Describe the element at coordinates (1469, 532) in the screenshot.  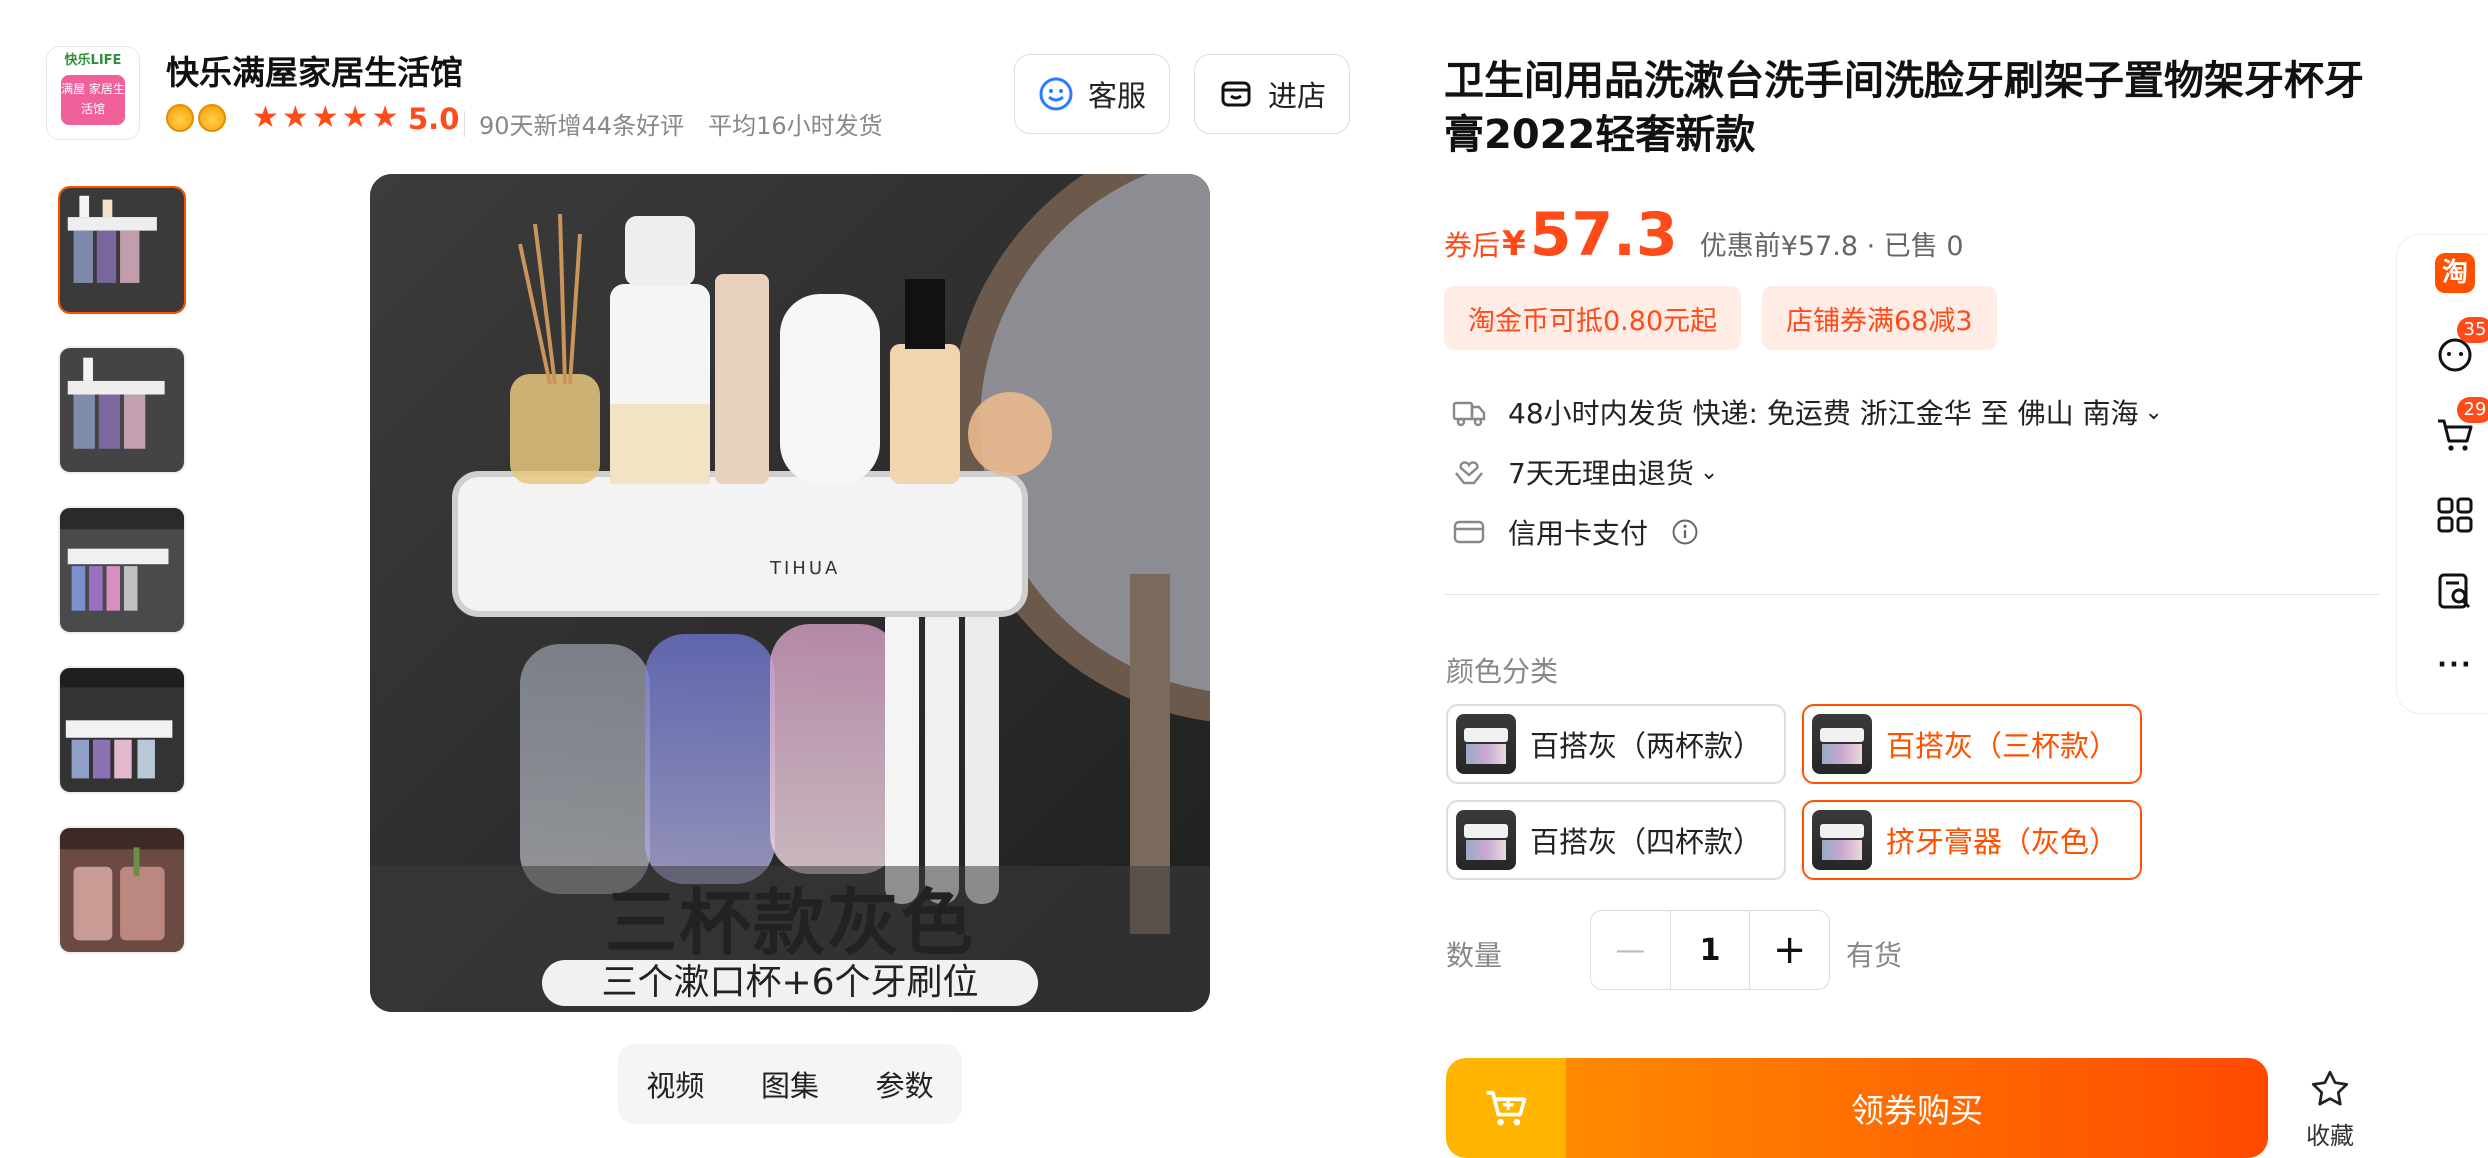
I see `credit-card-icon` at that location.